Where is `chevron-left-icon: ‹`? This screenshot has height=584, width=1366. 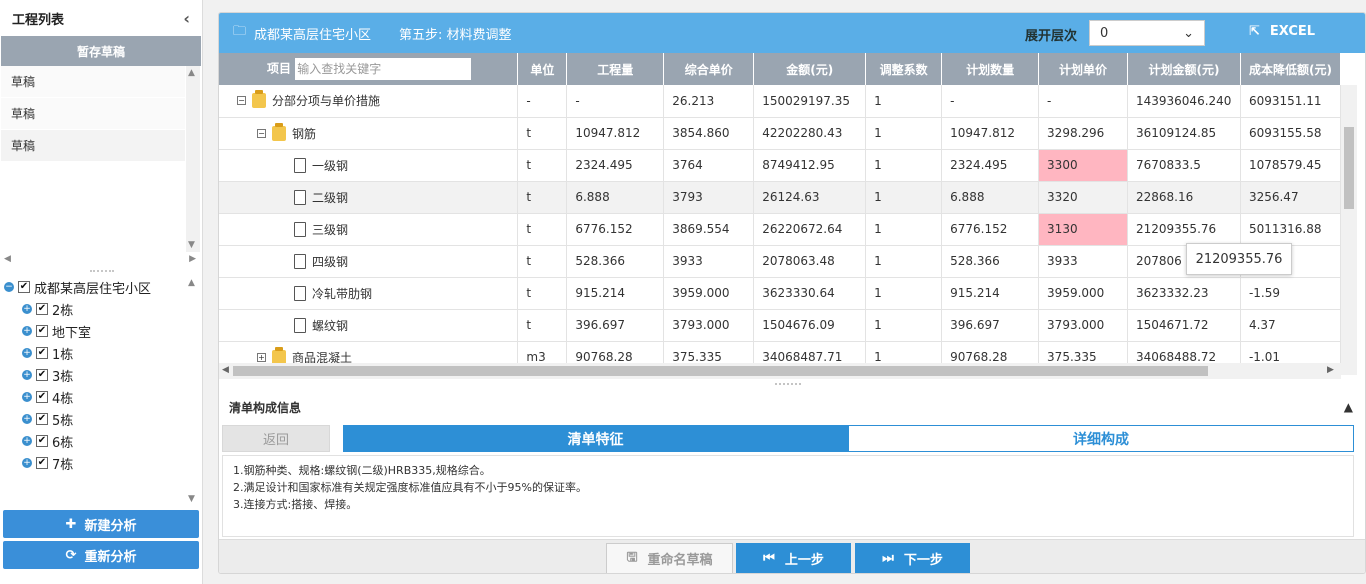 chevron-left-icon: ‹ is located at coordinates (186, 18).